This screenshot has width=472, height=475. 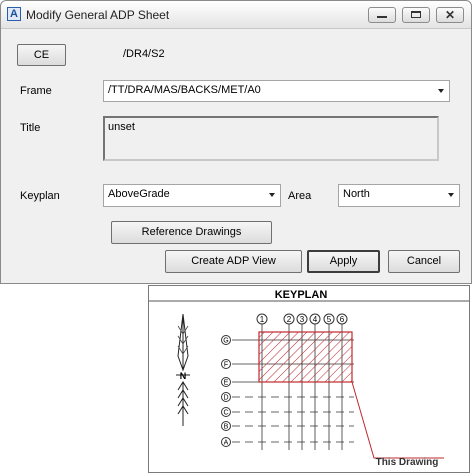 What do you see at coordinates (289, 319) in the screenshot?
I see `column-label: 2` at bounding box center [289, 319].